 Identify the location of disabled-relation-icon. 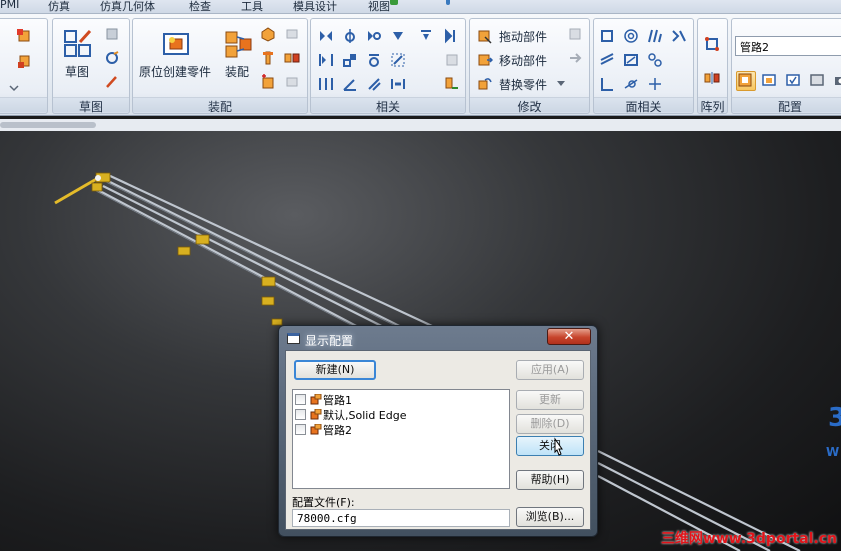
(453, 61).